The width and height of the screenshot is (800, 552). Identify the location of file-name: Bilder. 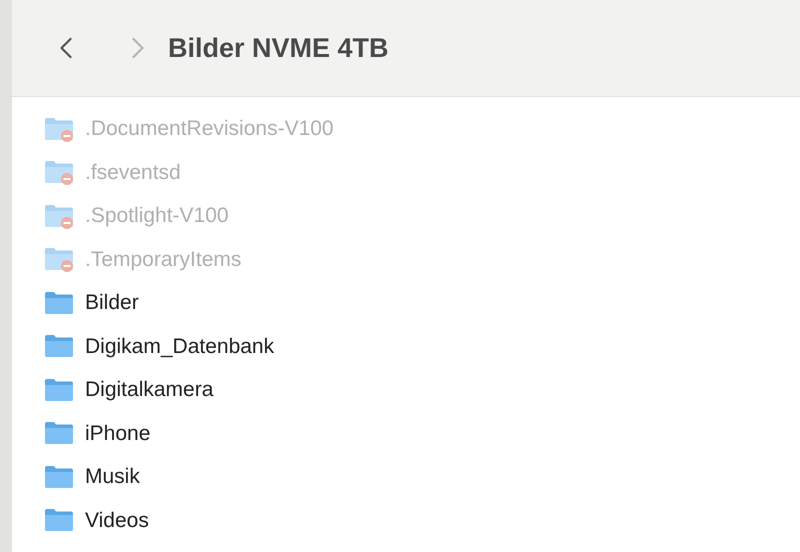
(112, 303).